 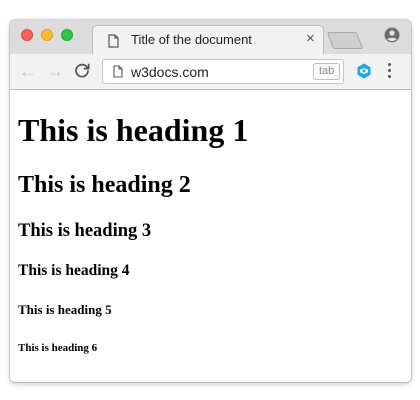 I want to click on close-window-button, so click(x=27, y=35).